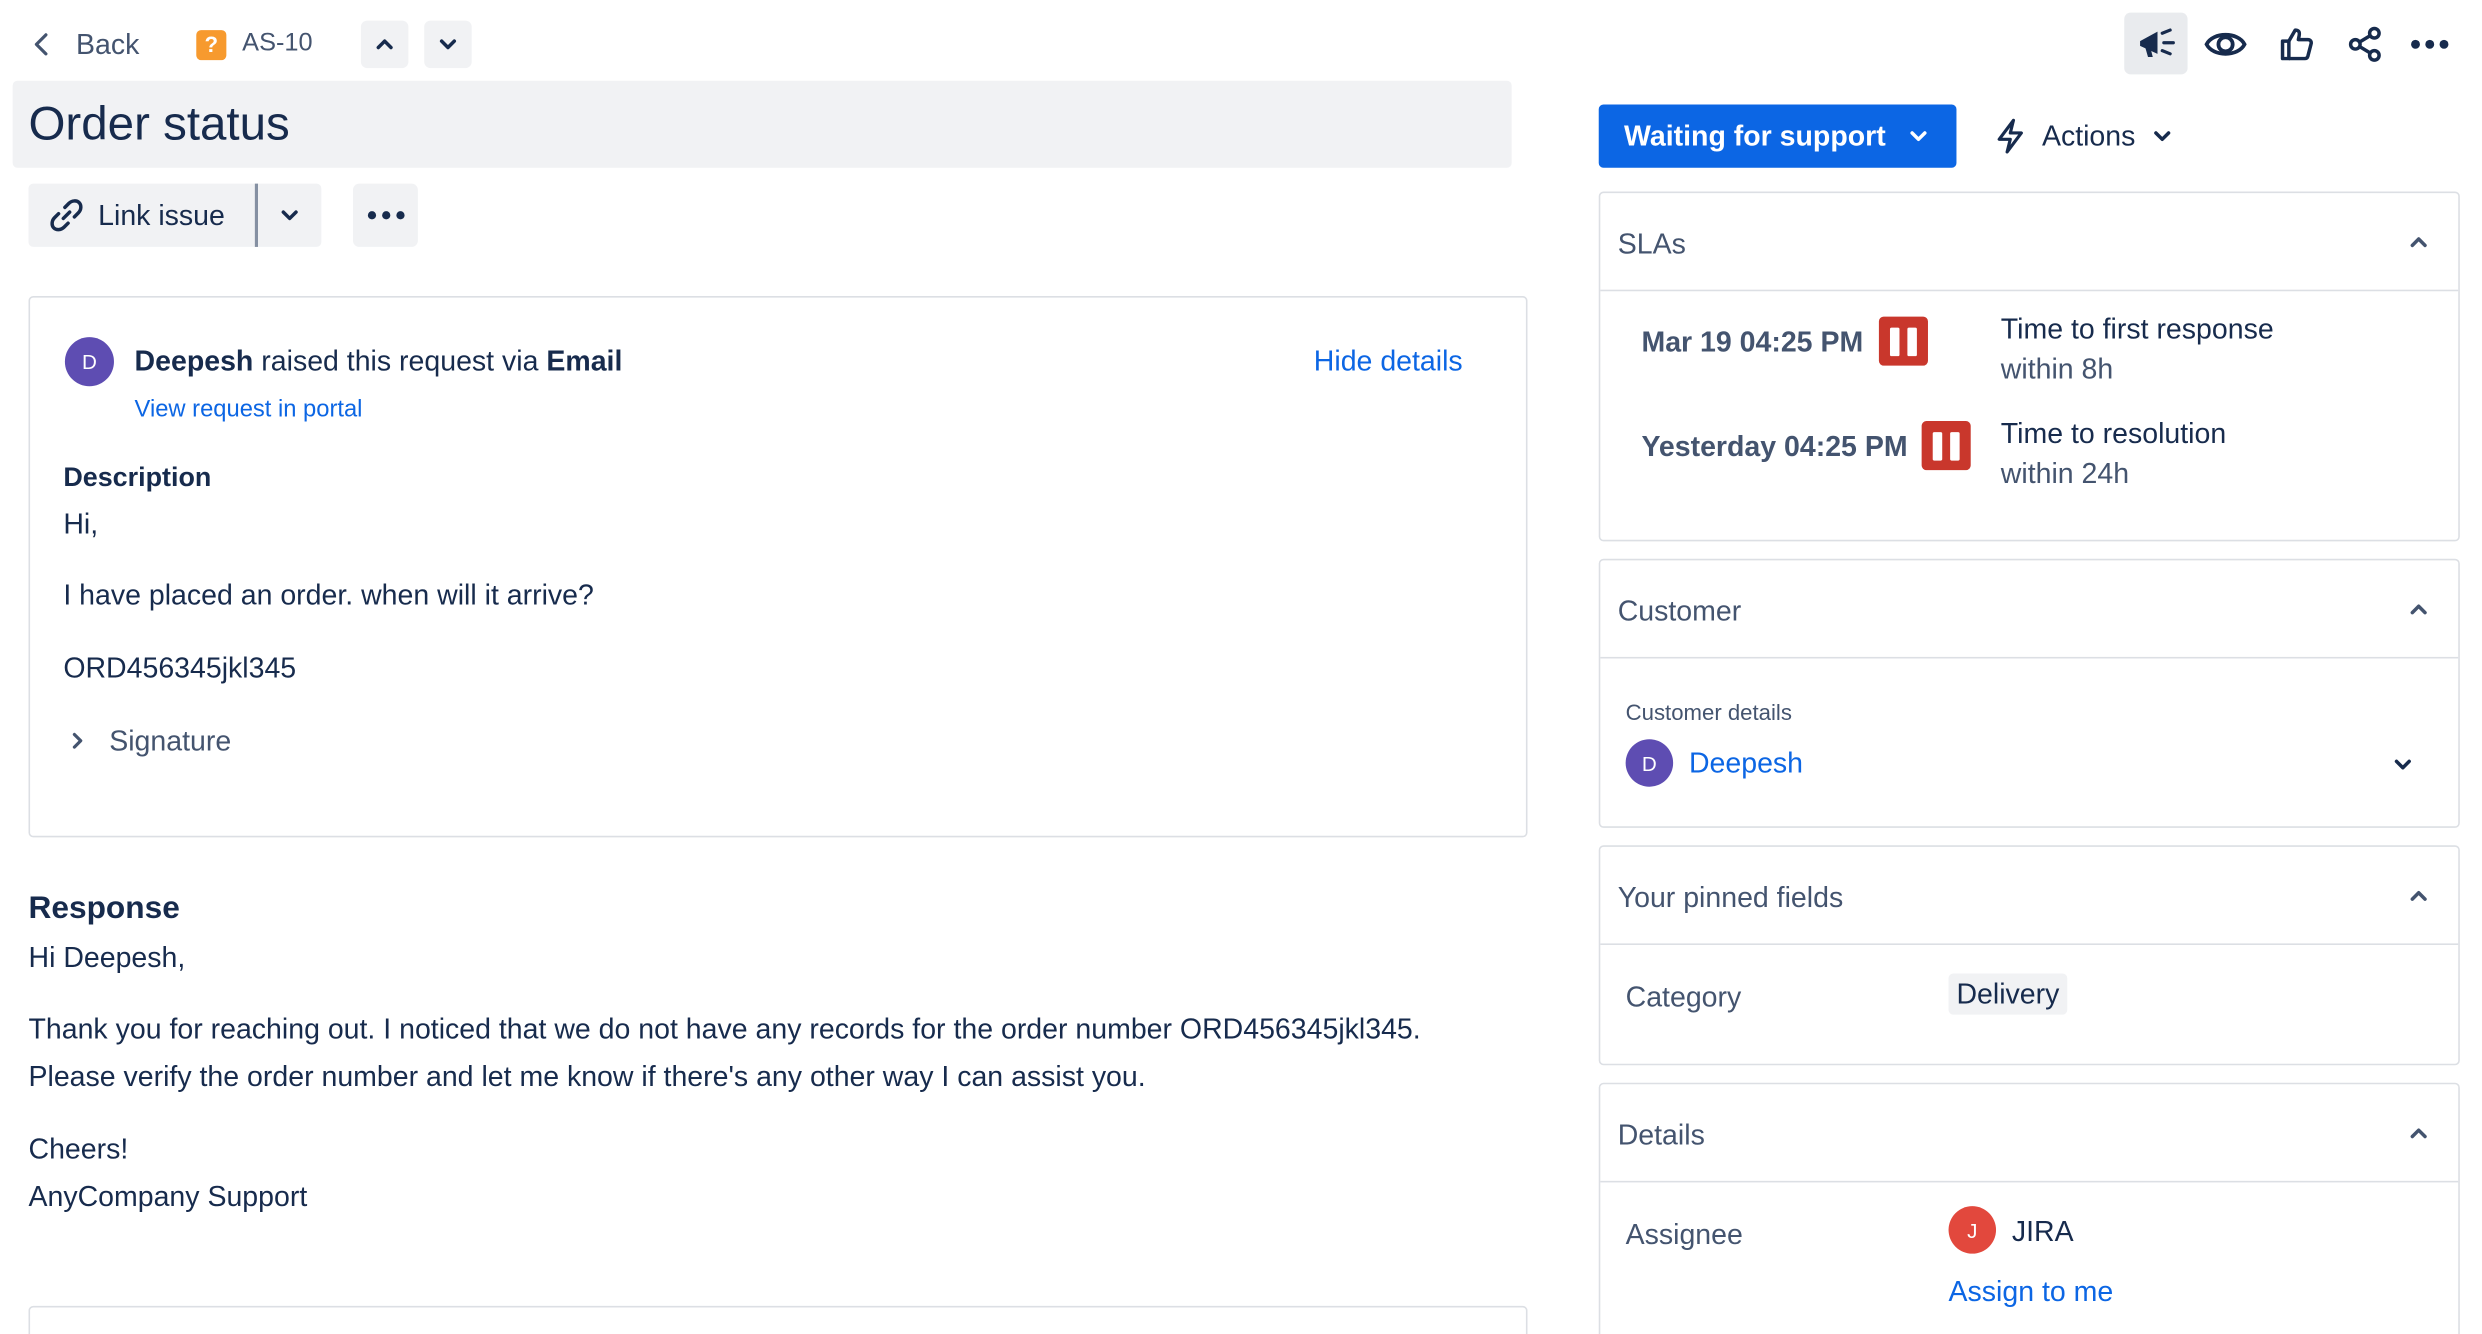 This screenshot has width=2482, height=1334. I want to click on description-line: ORD456345jkl345, so click(180, 668).